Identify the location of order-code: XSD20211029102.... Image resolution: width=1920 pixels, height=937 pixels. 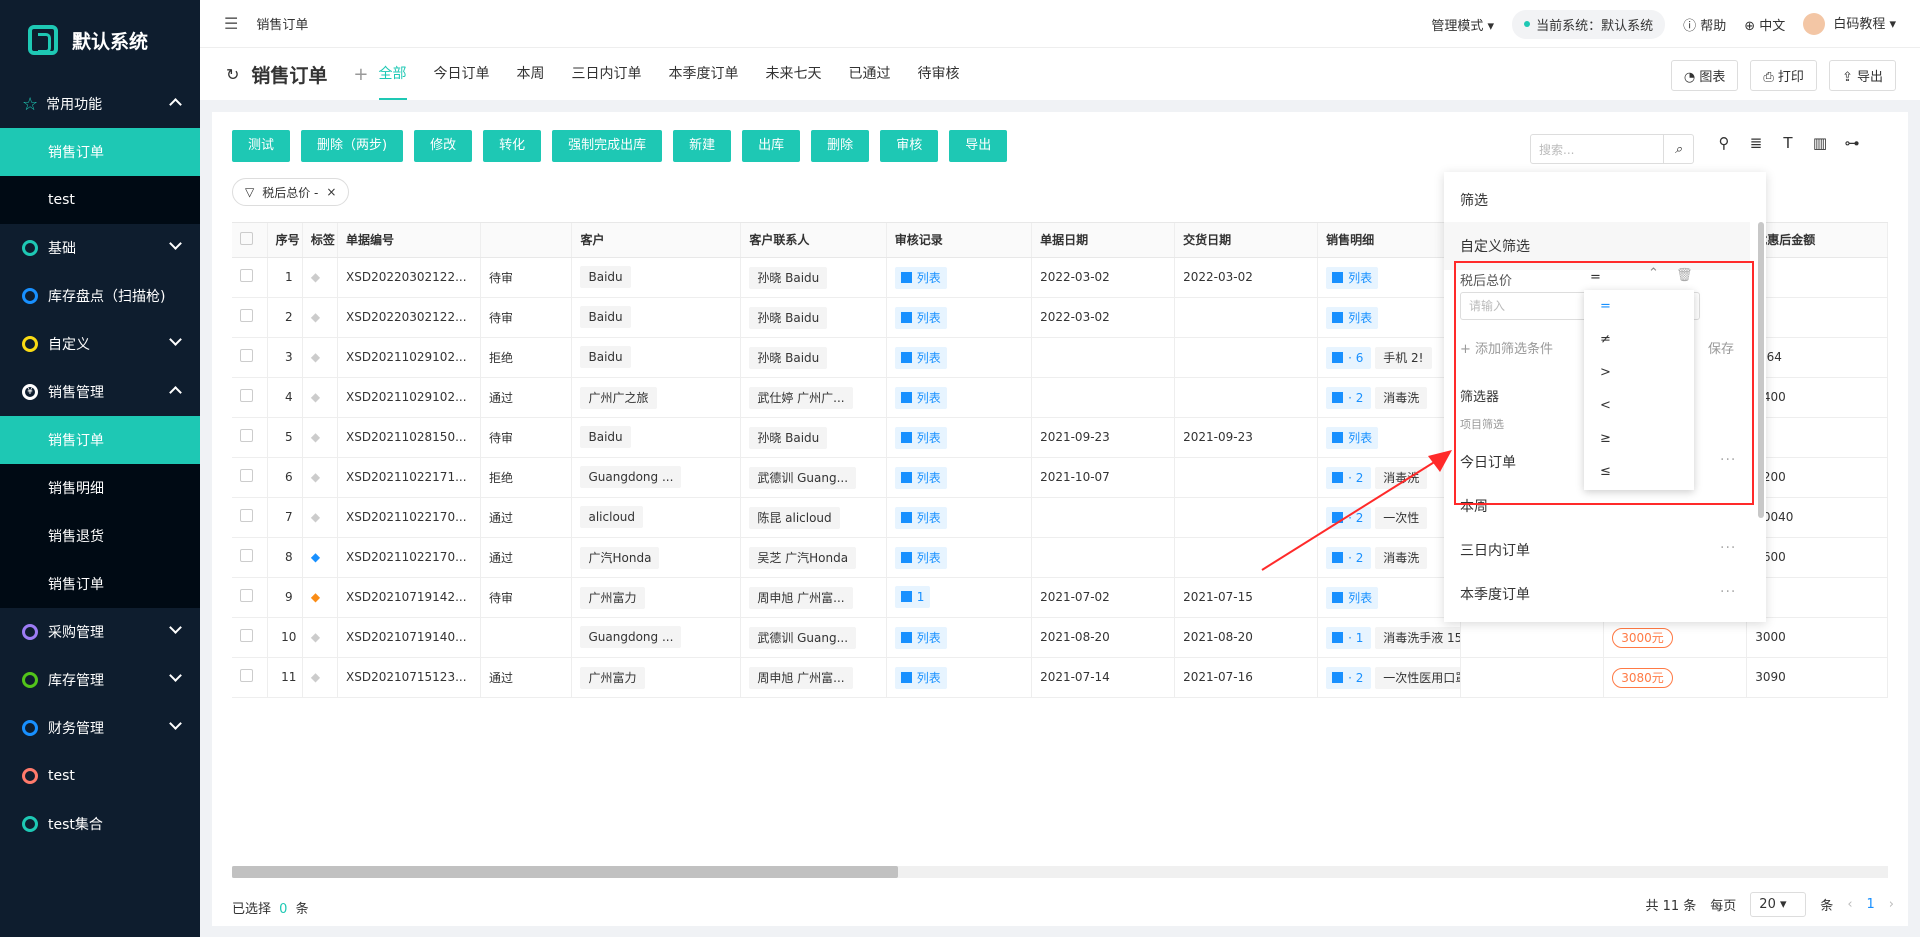
(409, 397).